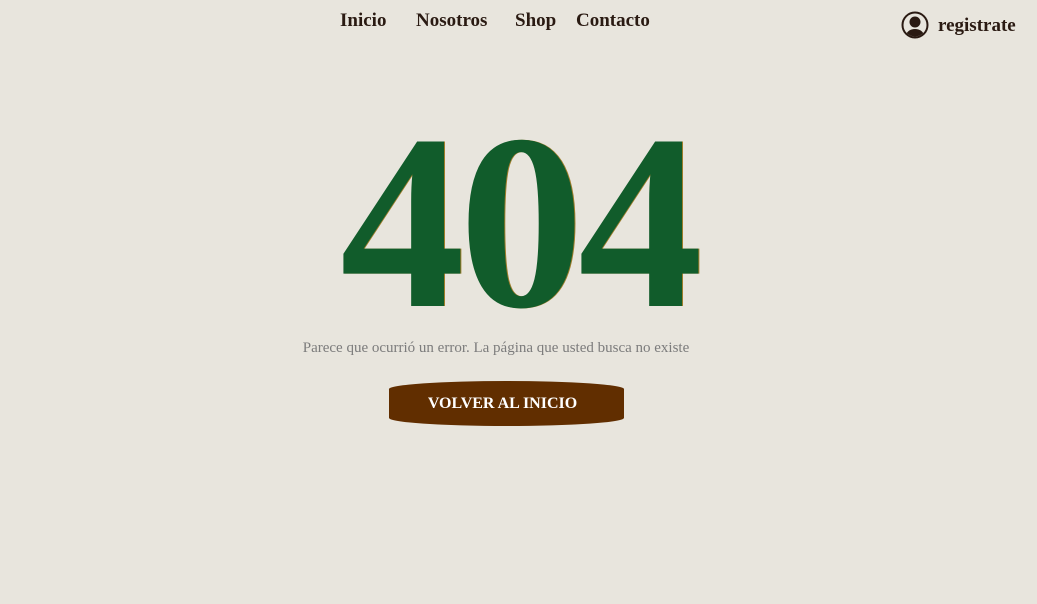 Image resolution: width=1037 pixels, height=604 pixels. I want to click on nav-link-inicio: Inicio, so click(363, 21).